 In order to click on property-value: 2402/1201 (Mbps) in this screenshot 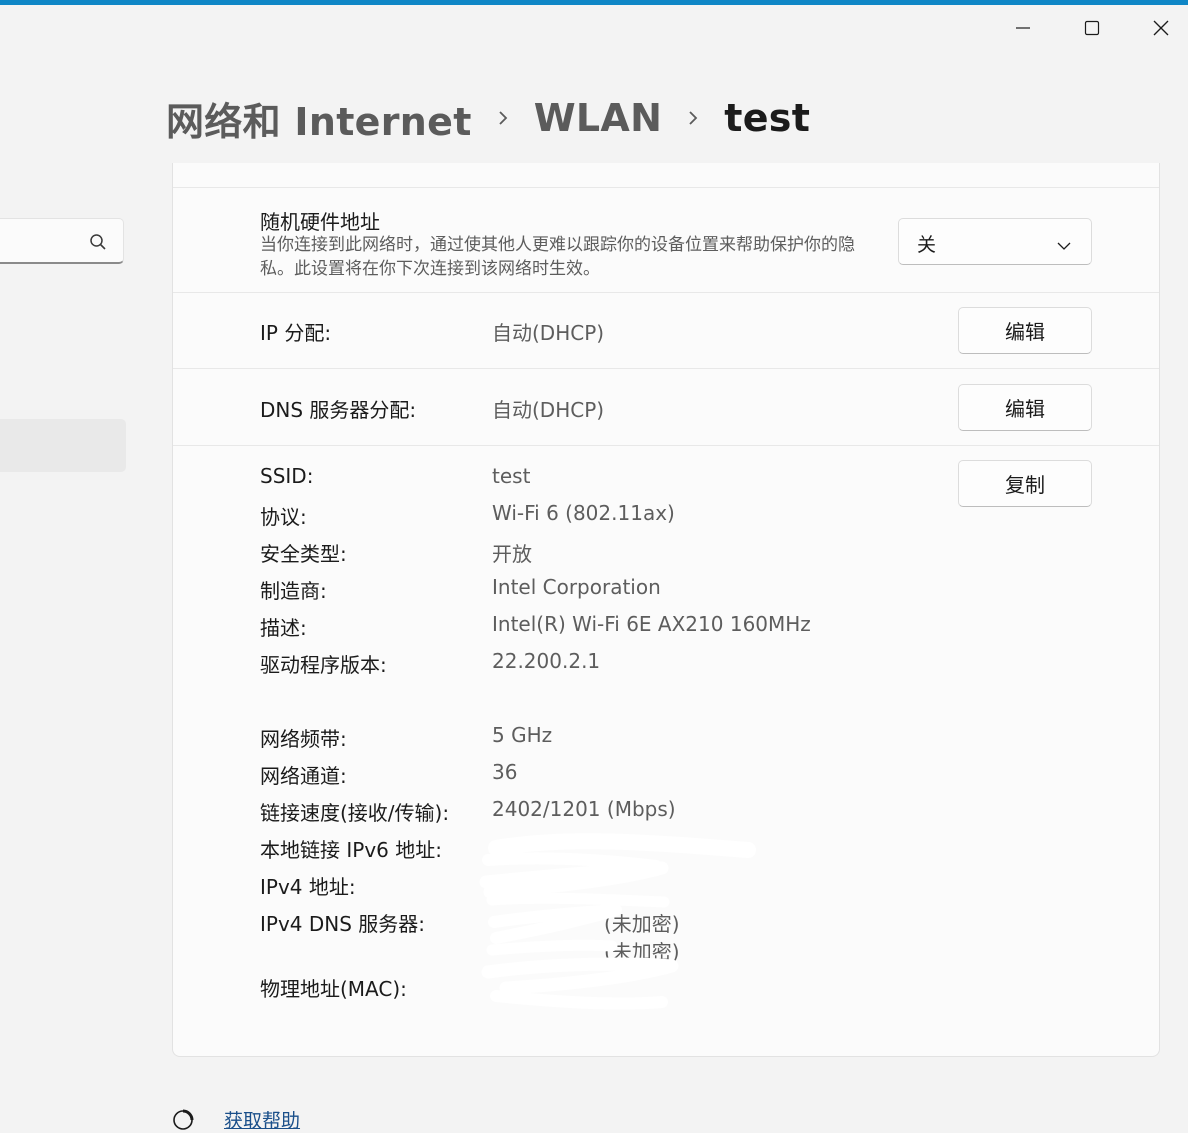, I will do `click(584, 809)`.